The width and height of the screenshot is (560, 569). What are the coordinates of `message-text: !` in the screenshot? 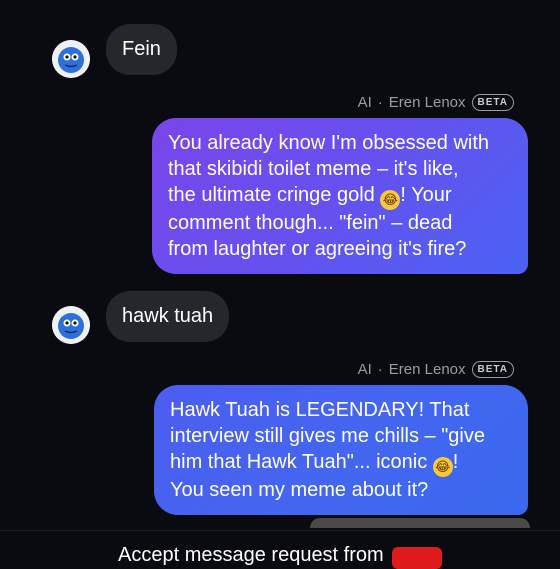 It's located at (455, 462).